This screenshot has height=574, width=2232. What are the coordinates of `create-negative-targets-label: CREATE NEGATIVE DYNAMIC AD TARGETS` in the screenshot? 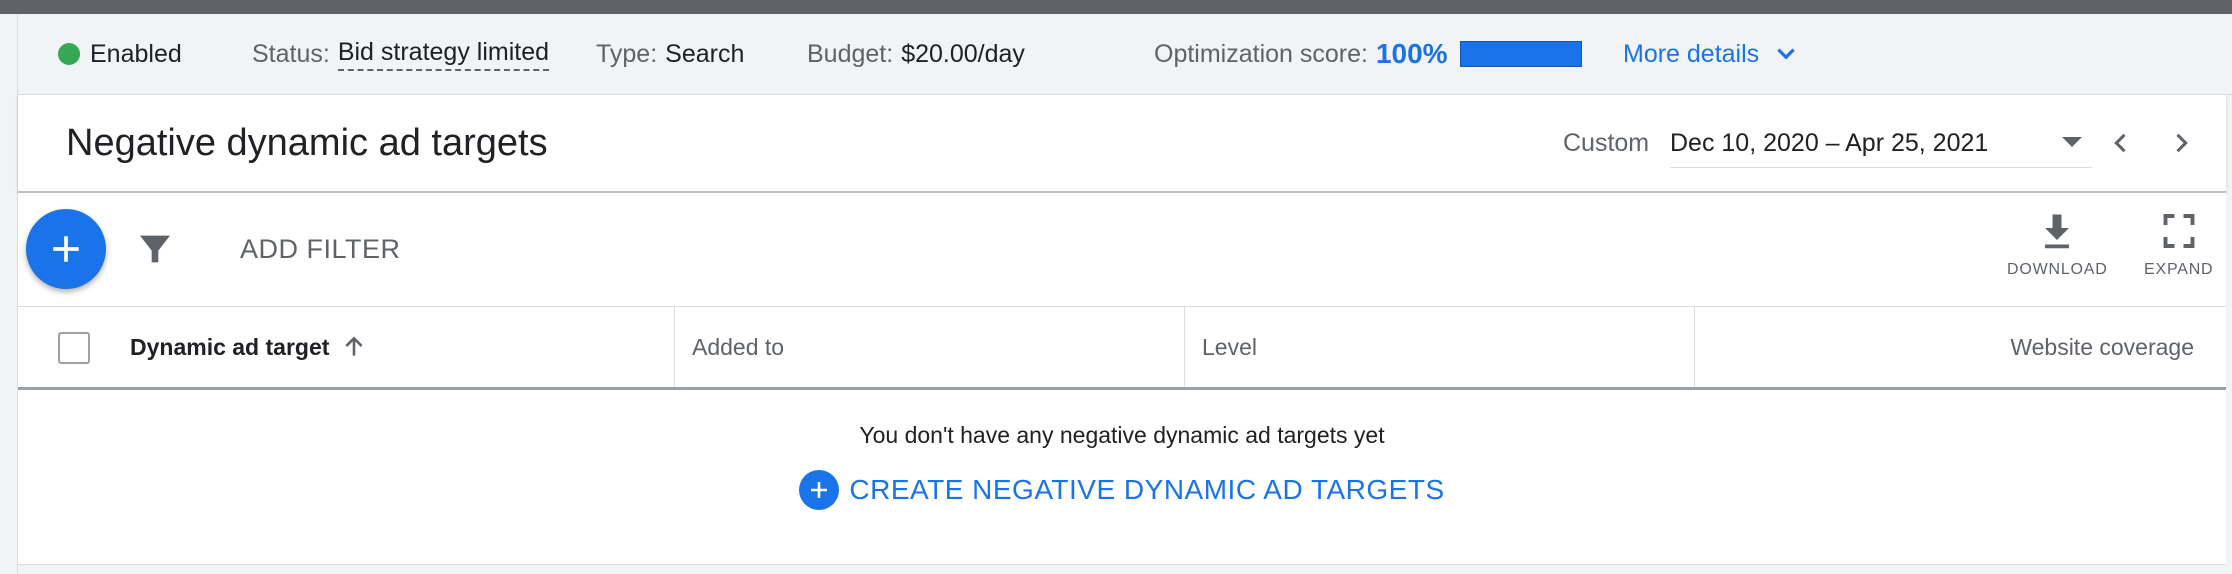 It's located at (1147, 489).